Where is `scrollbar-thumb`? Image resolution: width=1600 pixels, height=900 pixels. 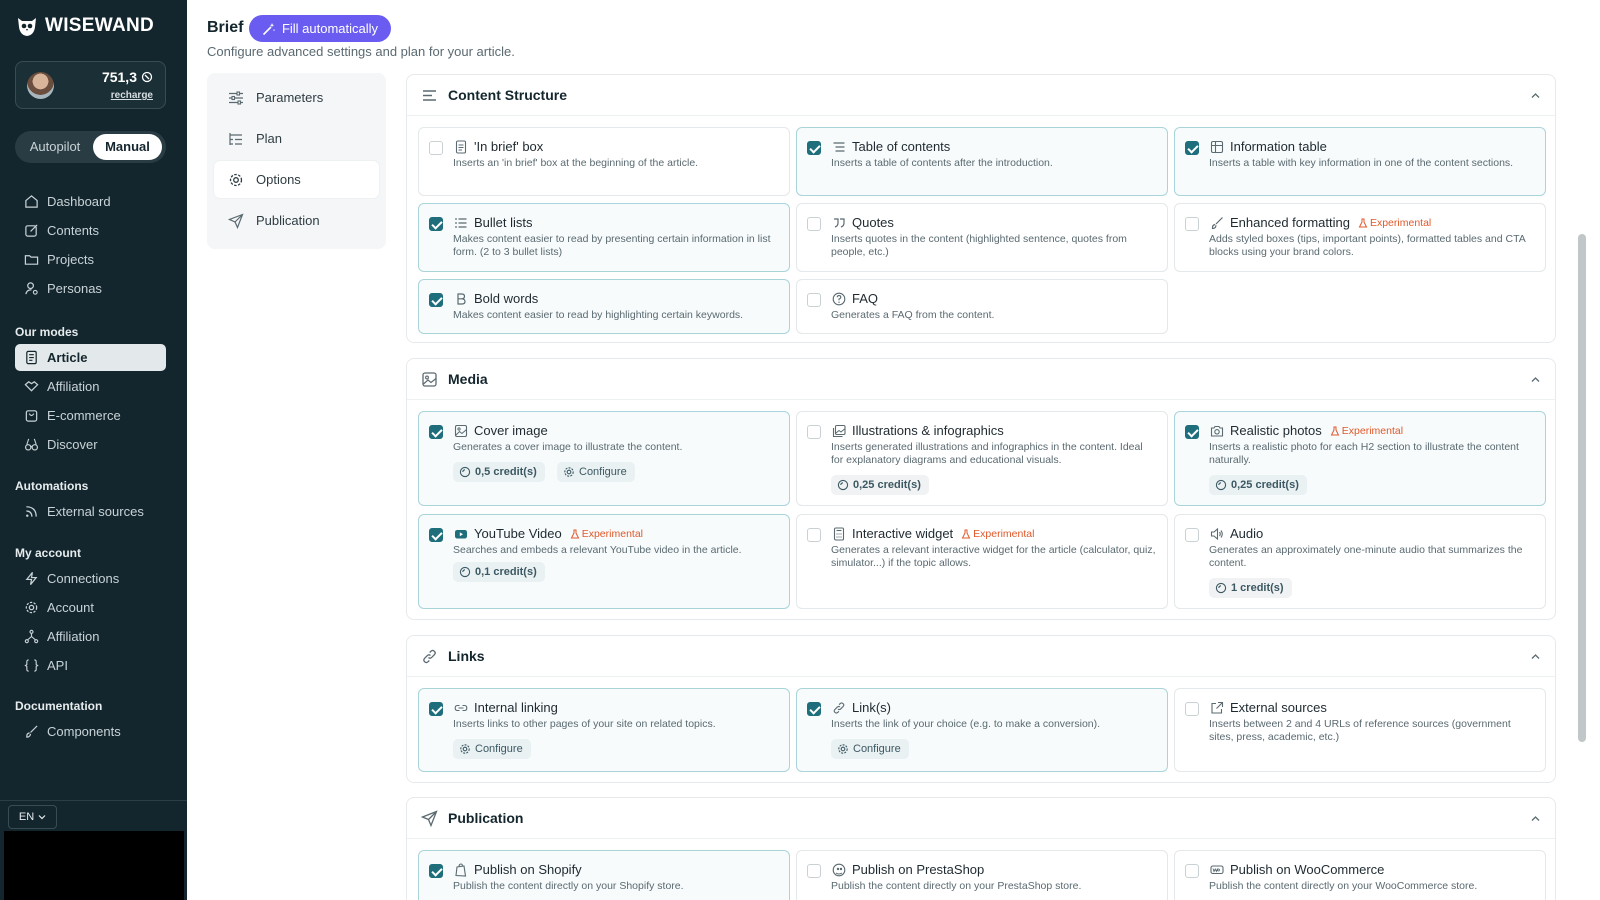
scrollbar-thumb is located at coordinates (1582, 488).